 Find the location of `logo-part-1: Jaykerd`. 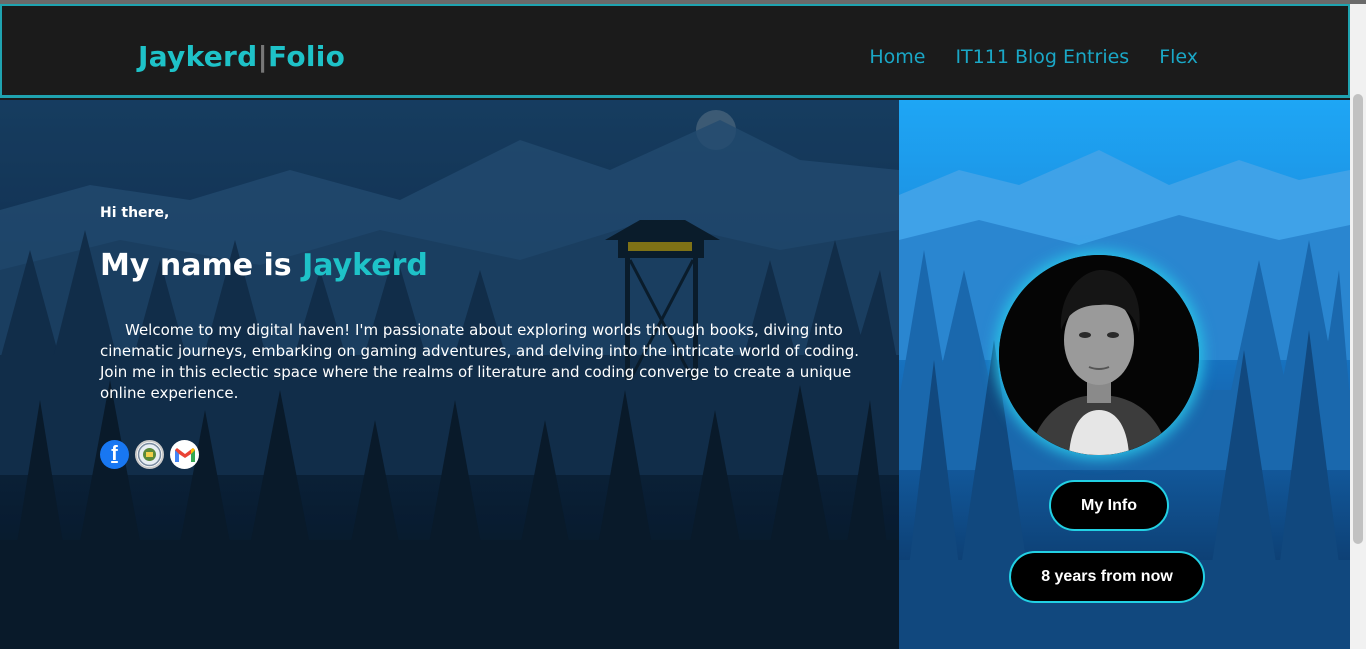

logo-part-1: Jaykerd is located at coordinates (198, 56).